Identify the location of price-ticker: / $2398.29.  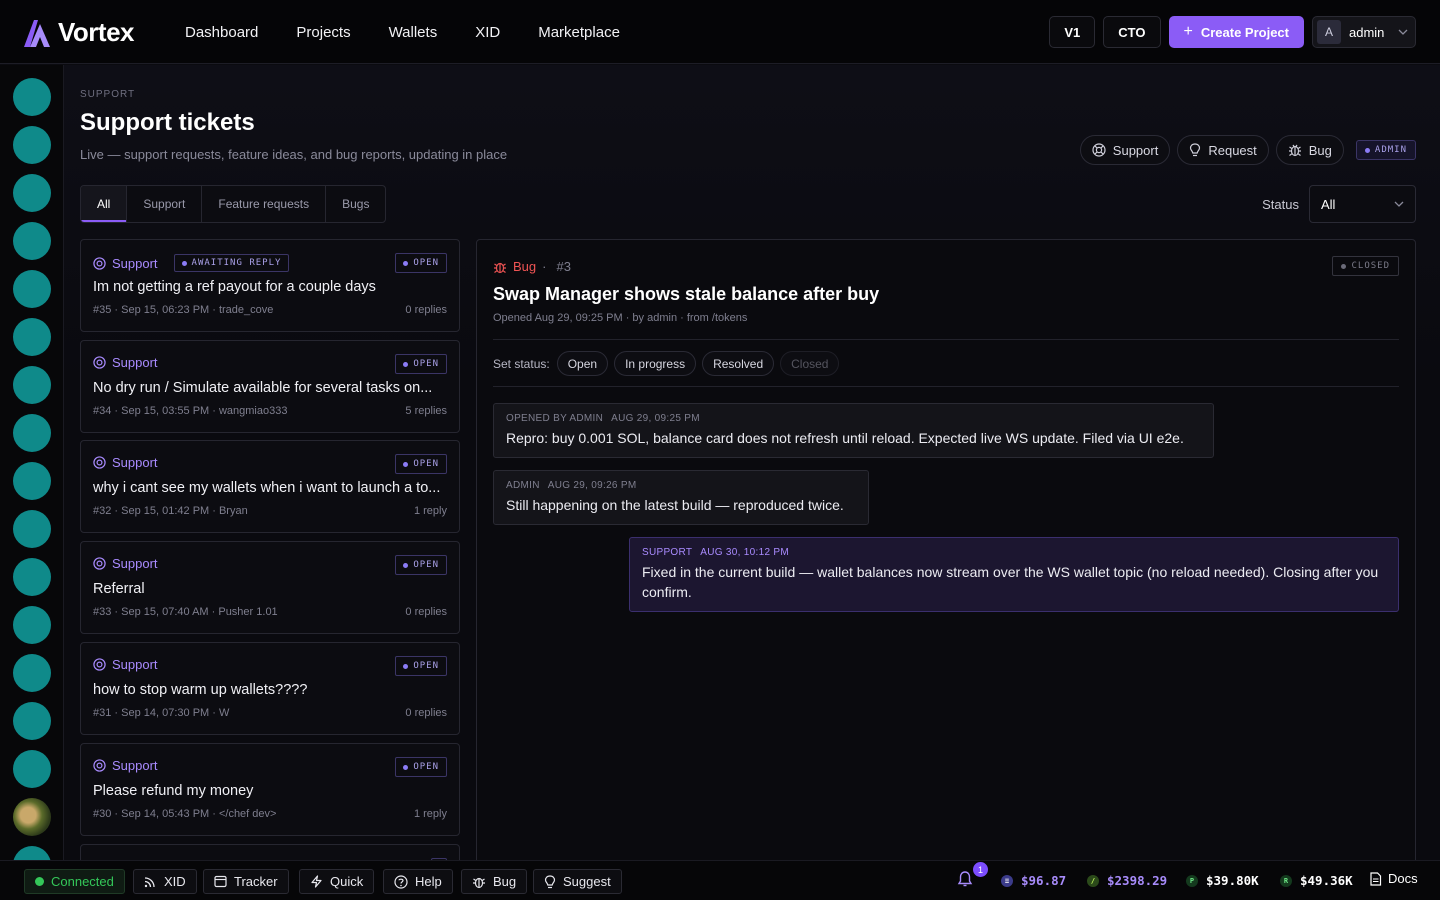
(1127, 880).